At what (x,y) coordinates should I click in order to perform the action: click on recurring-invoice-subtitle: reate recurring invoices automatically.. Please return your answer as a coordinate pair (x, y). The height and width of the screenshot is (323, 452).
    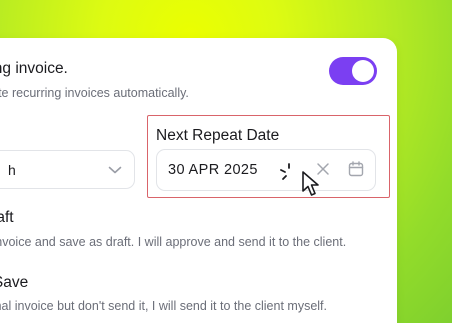
    Looking at the image, I should click on (94, 93).